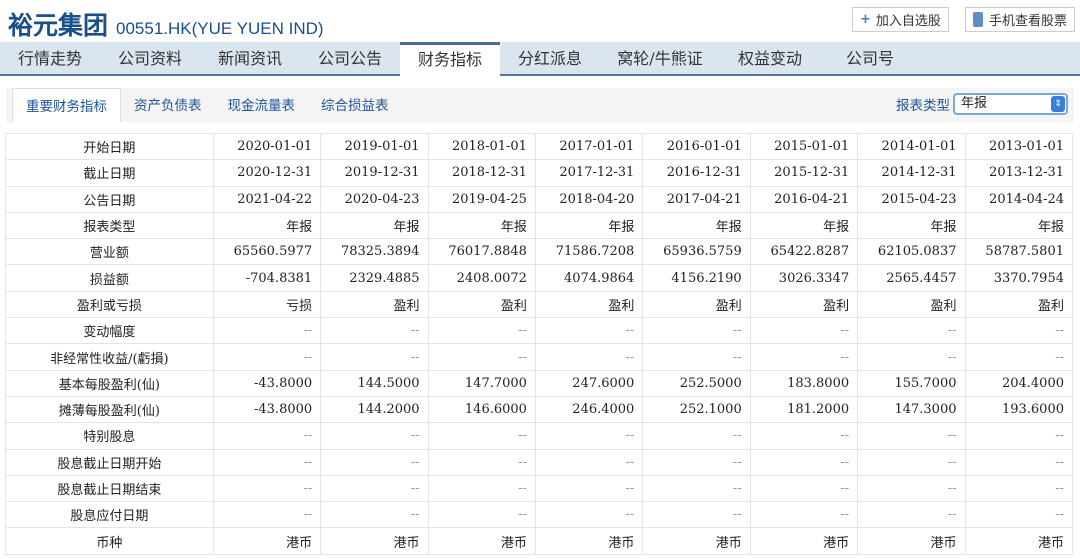  I want to click on mobile-view-label: 手机查看股票, so click(1028, 21).